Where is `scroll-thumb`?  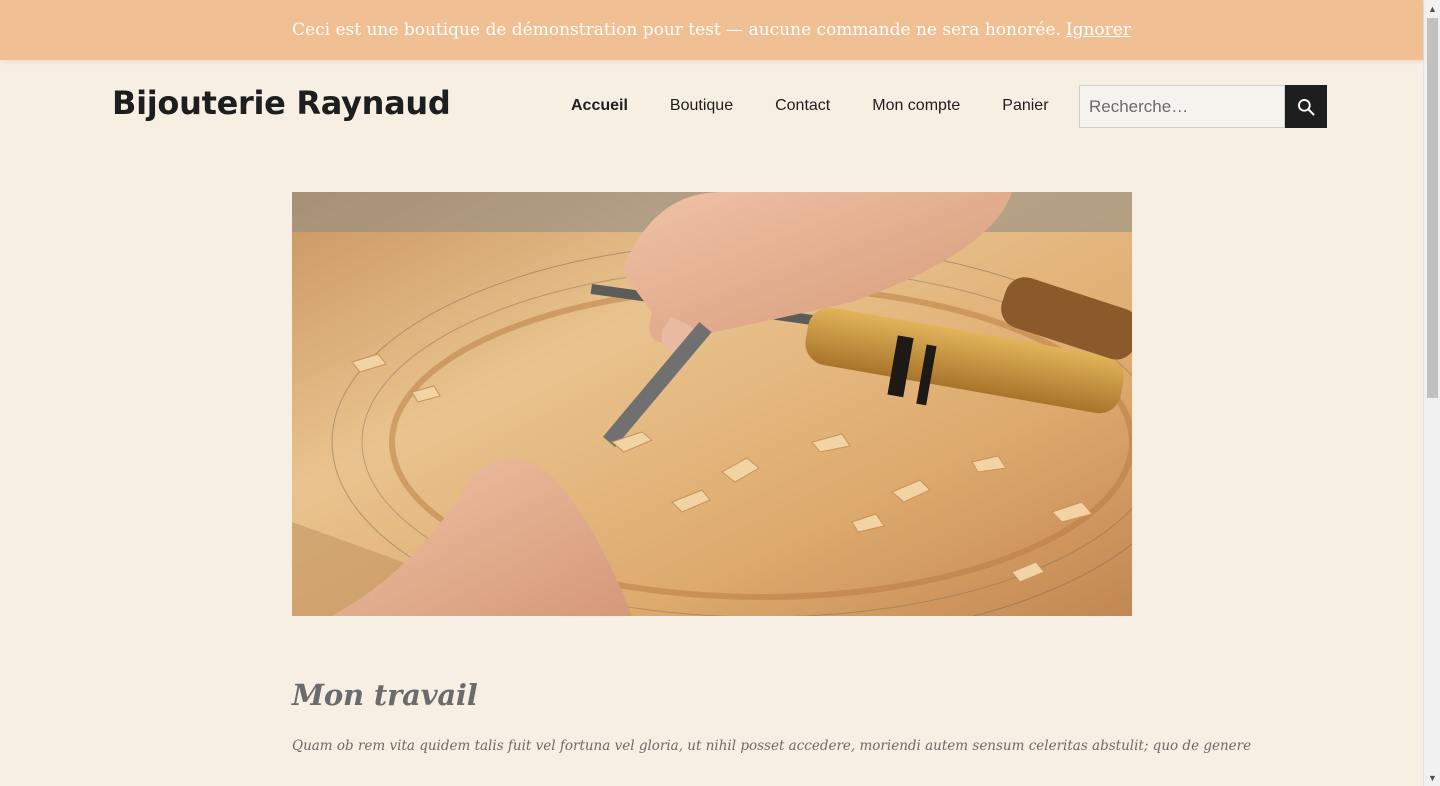
scroll-thumb is located at coordinates (1432, 208).